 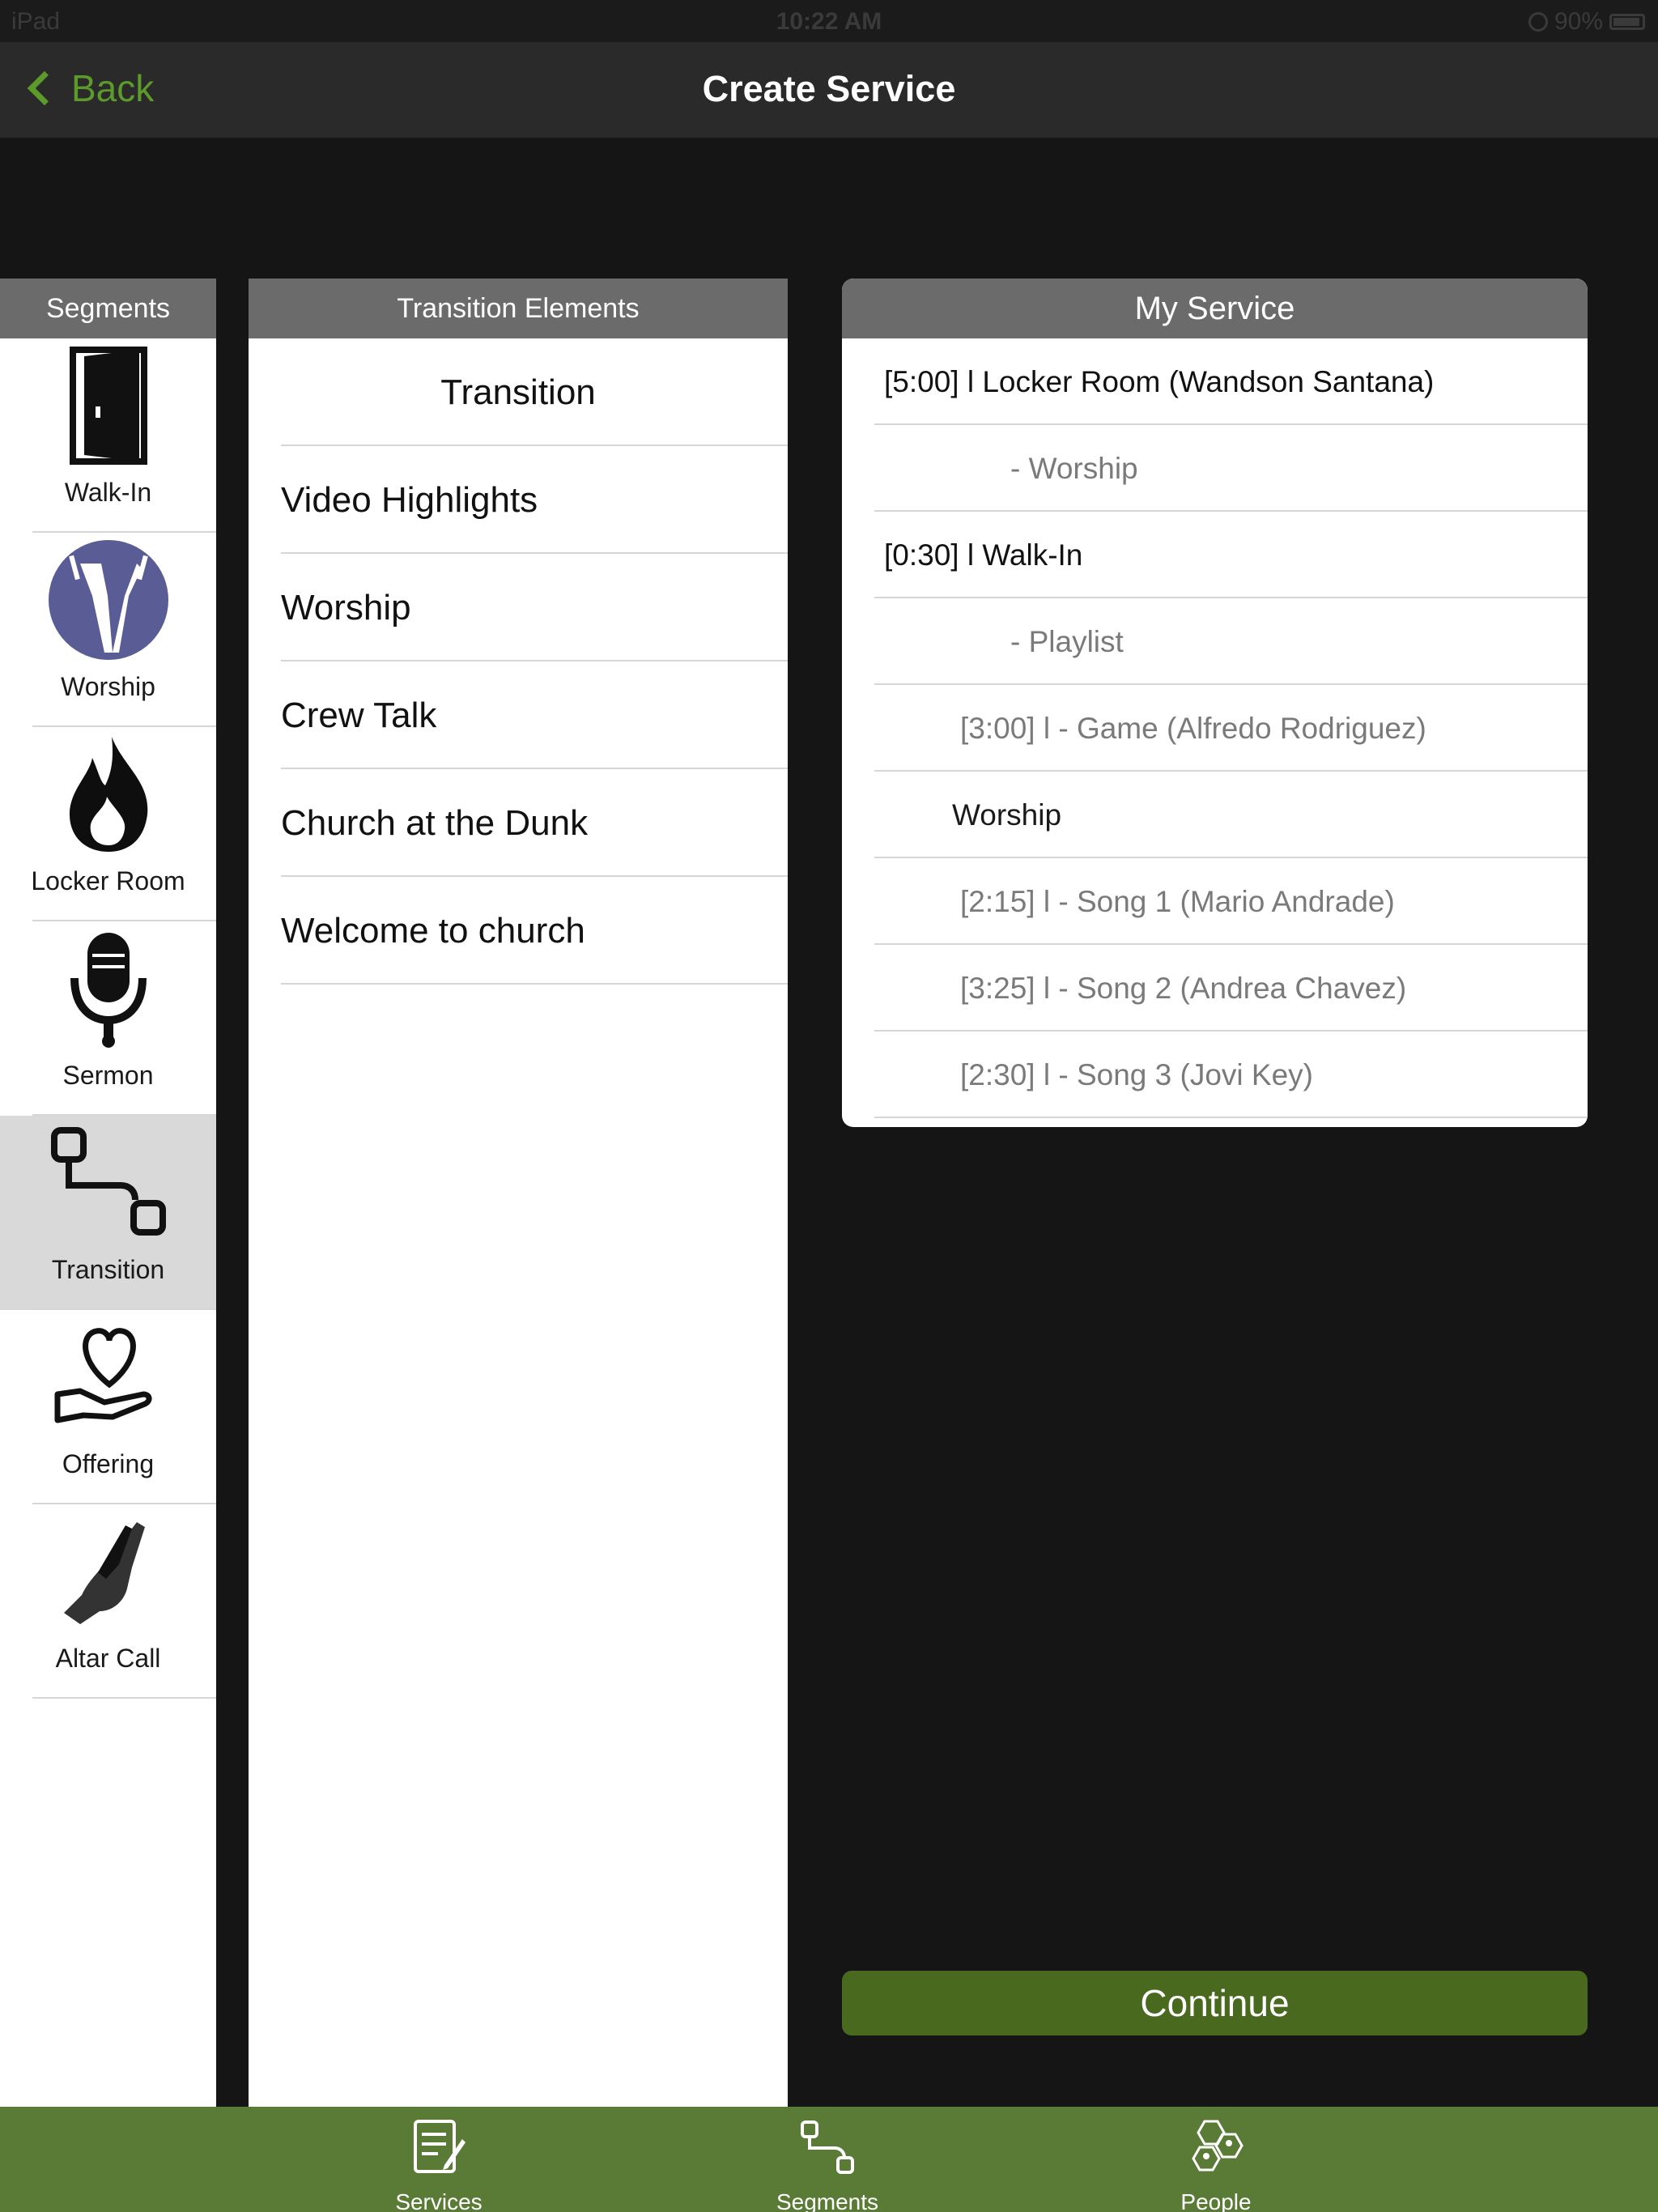 What do you see at coordinates (827, 2200) in the screenshot?
I see `tab-label: Segments` at bounding box center [827, 2200].